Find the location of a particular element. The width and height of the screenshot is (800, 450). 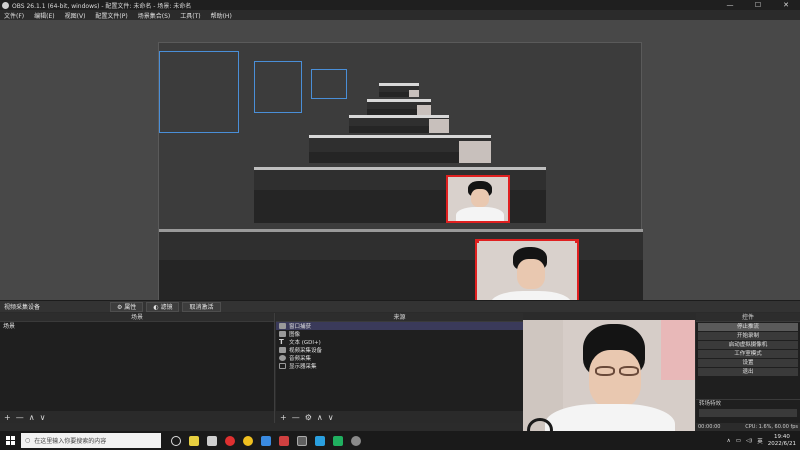

network-icon: ▭ is located at coordinates (738, 441).